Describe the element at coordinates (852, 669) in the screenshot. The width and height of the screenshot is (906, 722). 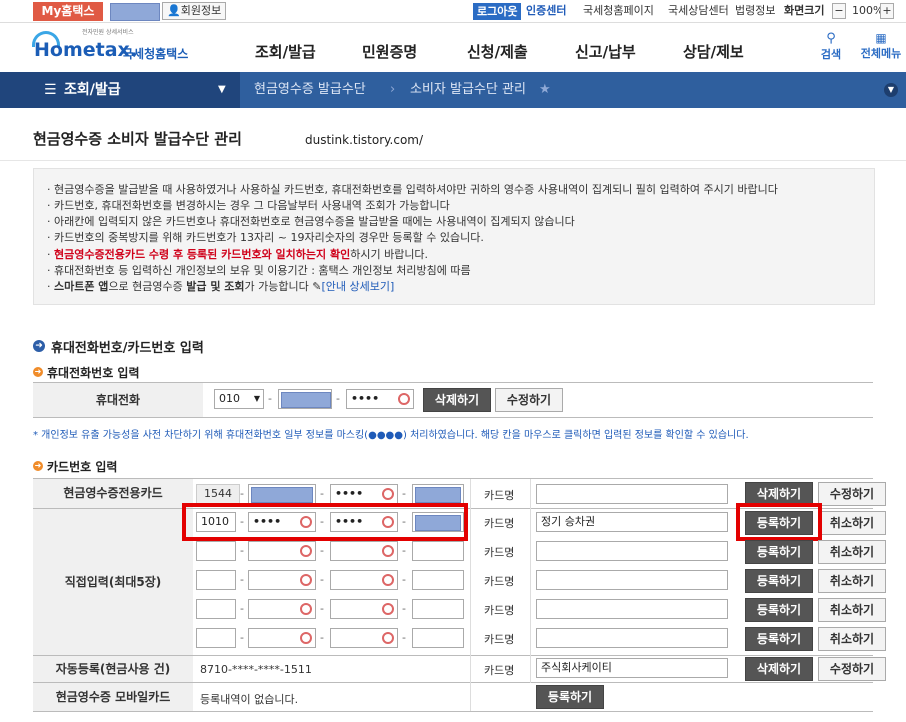
I see `auto-edit-button: 수정하기` at that location.